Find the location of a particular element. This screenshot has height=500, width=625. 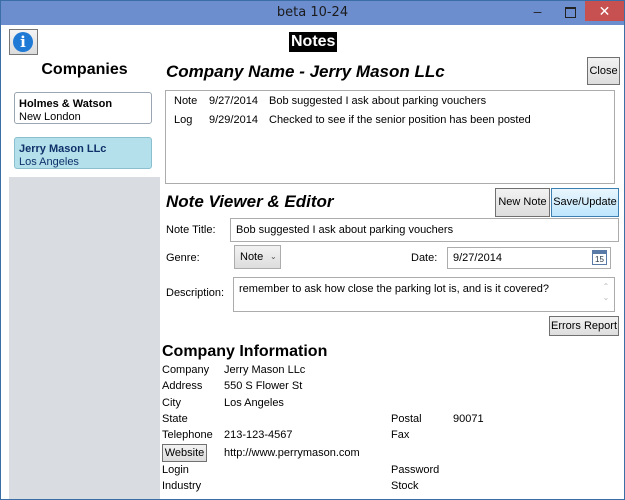

company-item-name: Holmes & Watson is located at coordinates (66, 104).